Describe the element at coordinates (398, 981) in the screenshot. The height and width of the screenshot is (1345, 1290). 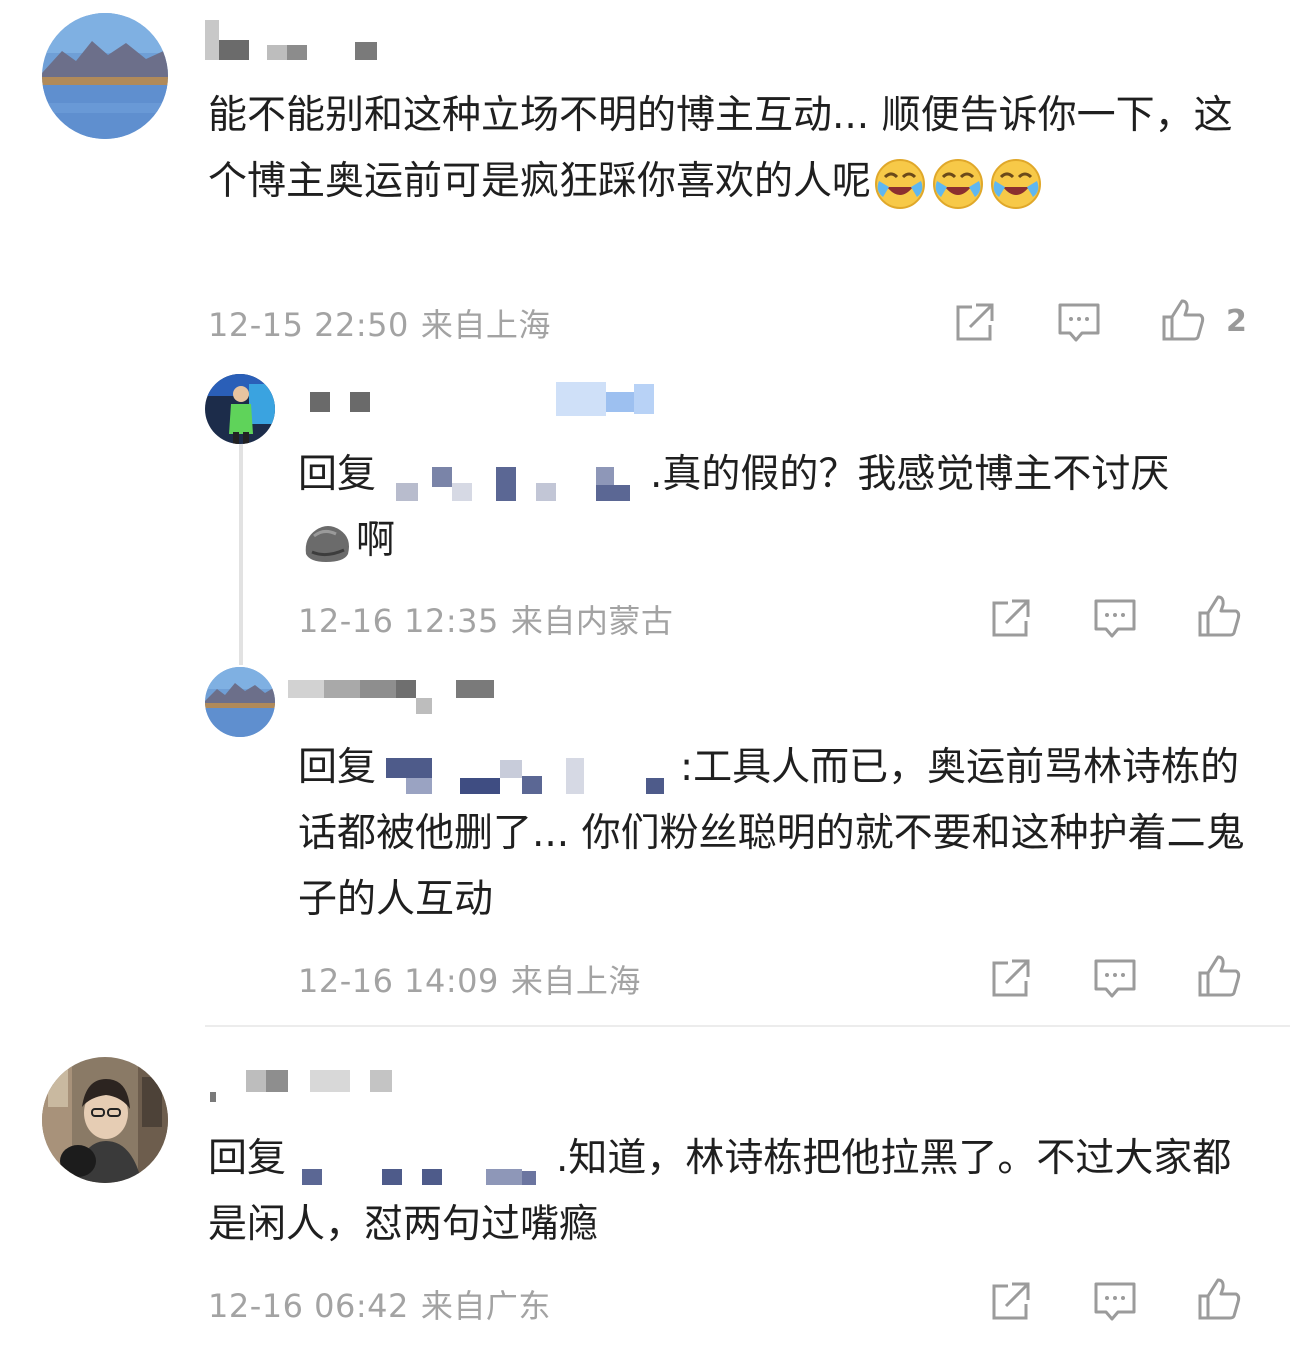
I see `timestamp: 12-16 14:09` at that location.